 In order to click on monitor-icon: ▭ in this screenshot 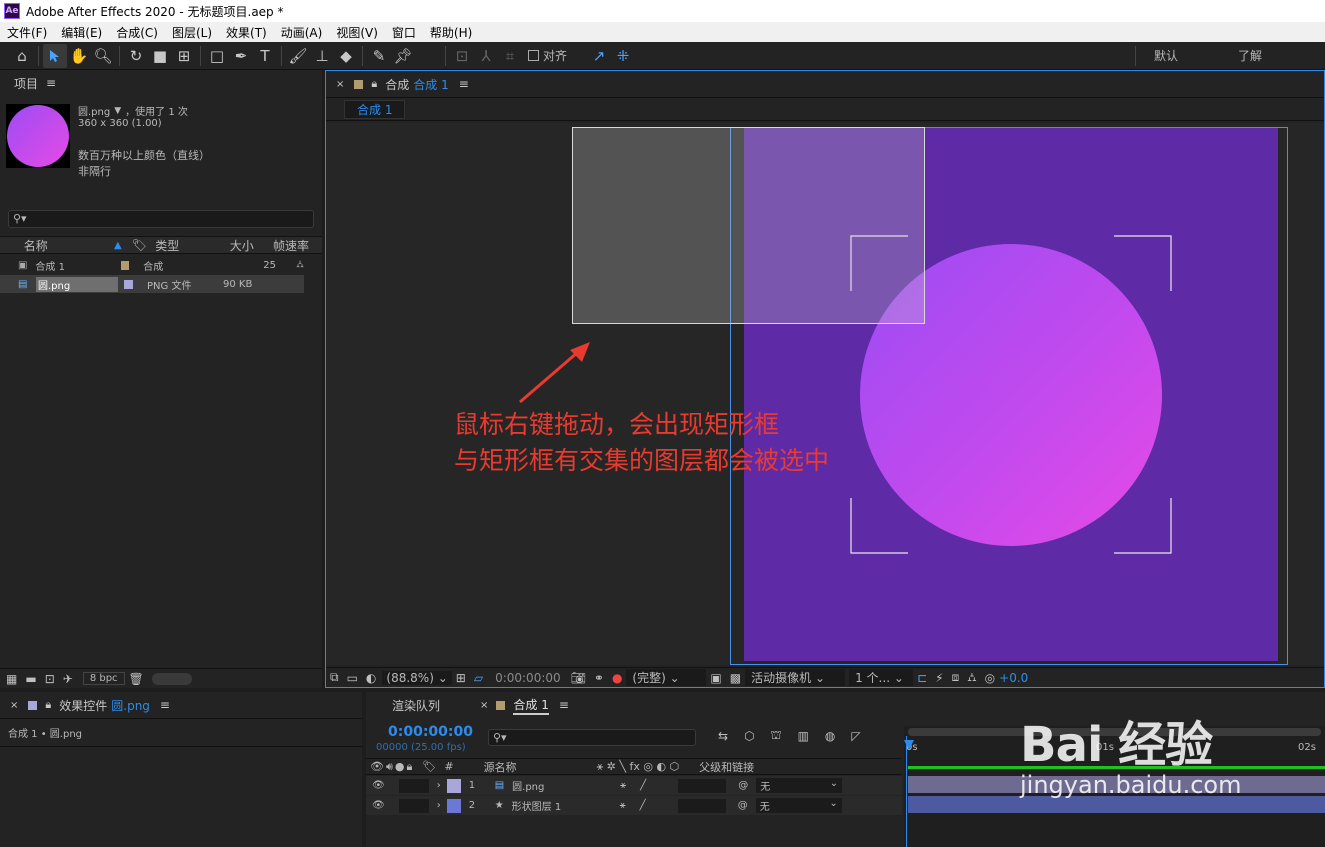, I will do `click(352, 678)`.